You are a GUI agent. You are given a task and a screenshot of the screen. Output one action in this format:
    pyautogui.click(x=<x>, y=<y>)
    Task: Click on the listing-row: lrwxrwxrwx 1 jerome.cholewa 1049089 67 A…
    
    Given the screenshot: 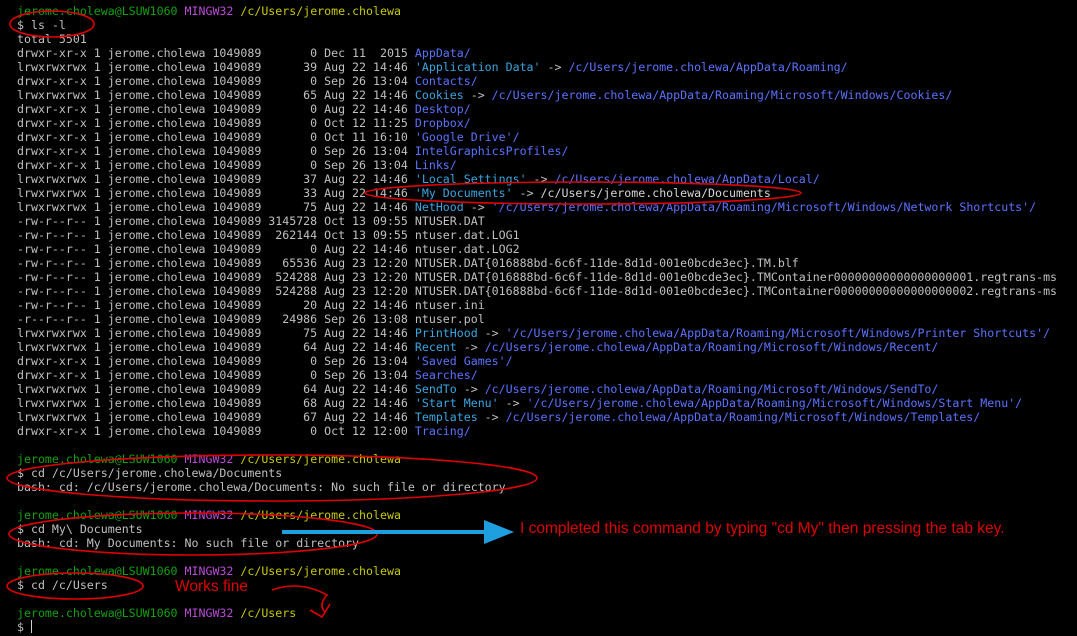 What is the action you would take?
    pyautogui.click(x=498, y=417)
    